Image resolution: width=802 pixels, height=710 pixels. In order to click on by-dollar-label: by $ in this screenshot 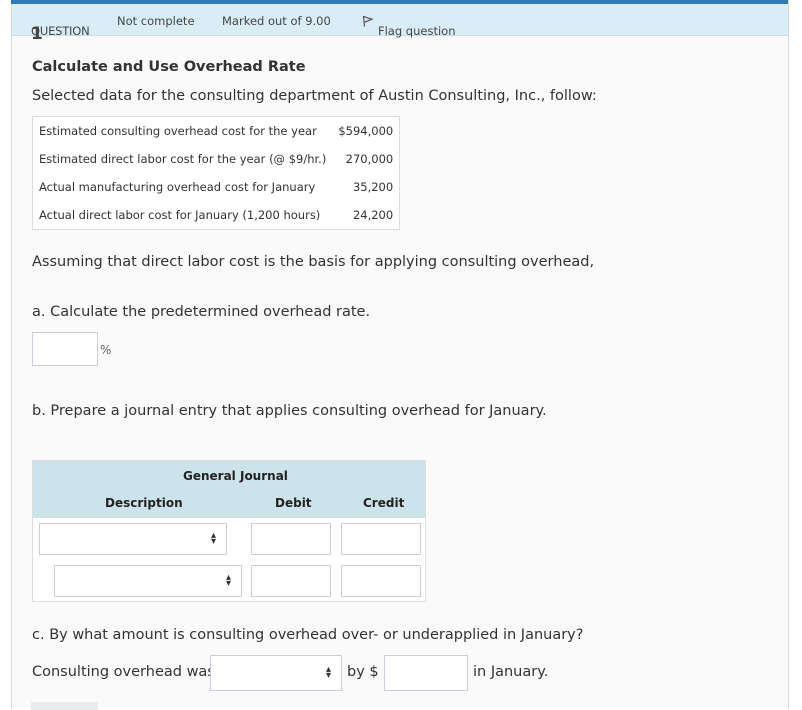, I will do `click(363, 672)`.